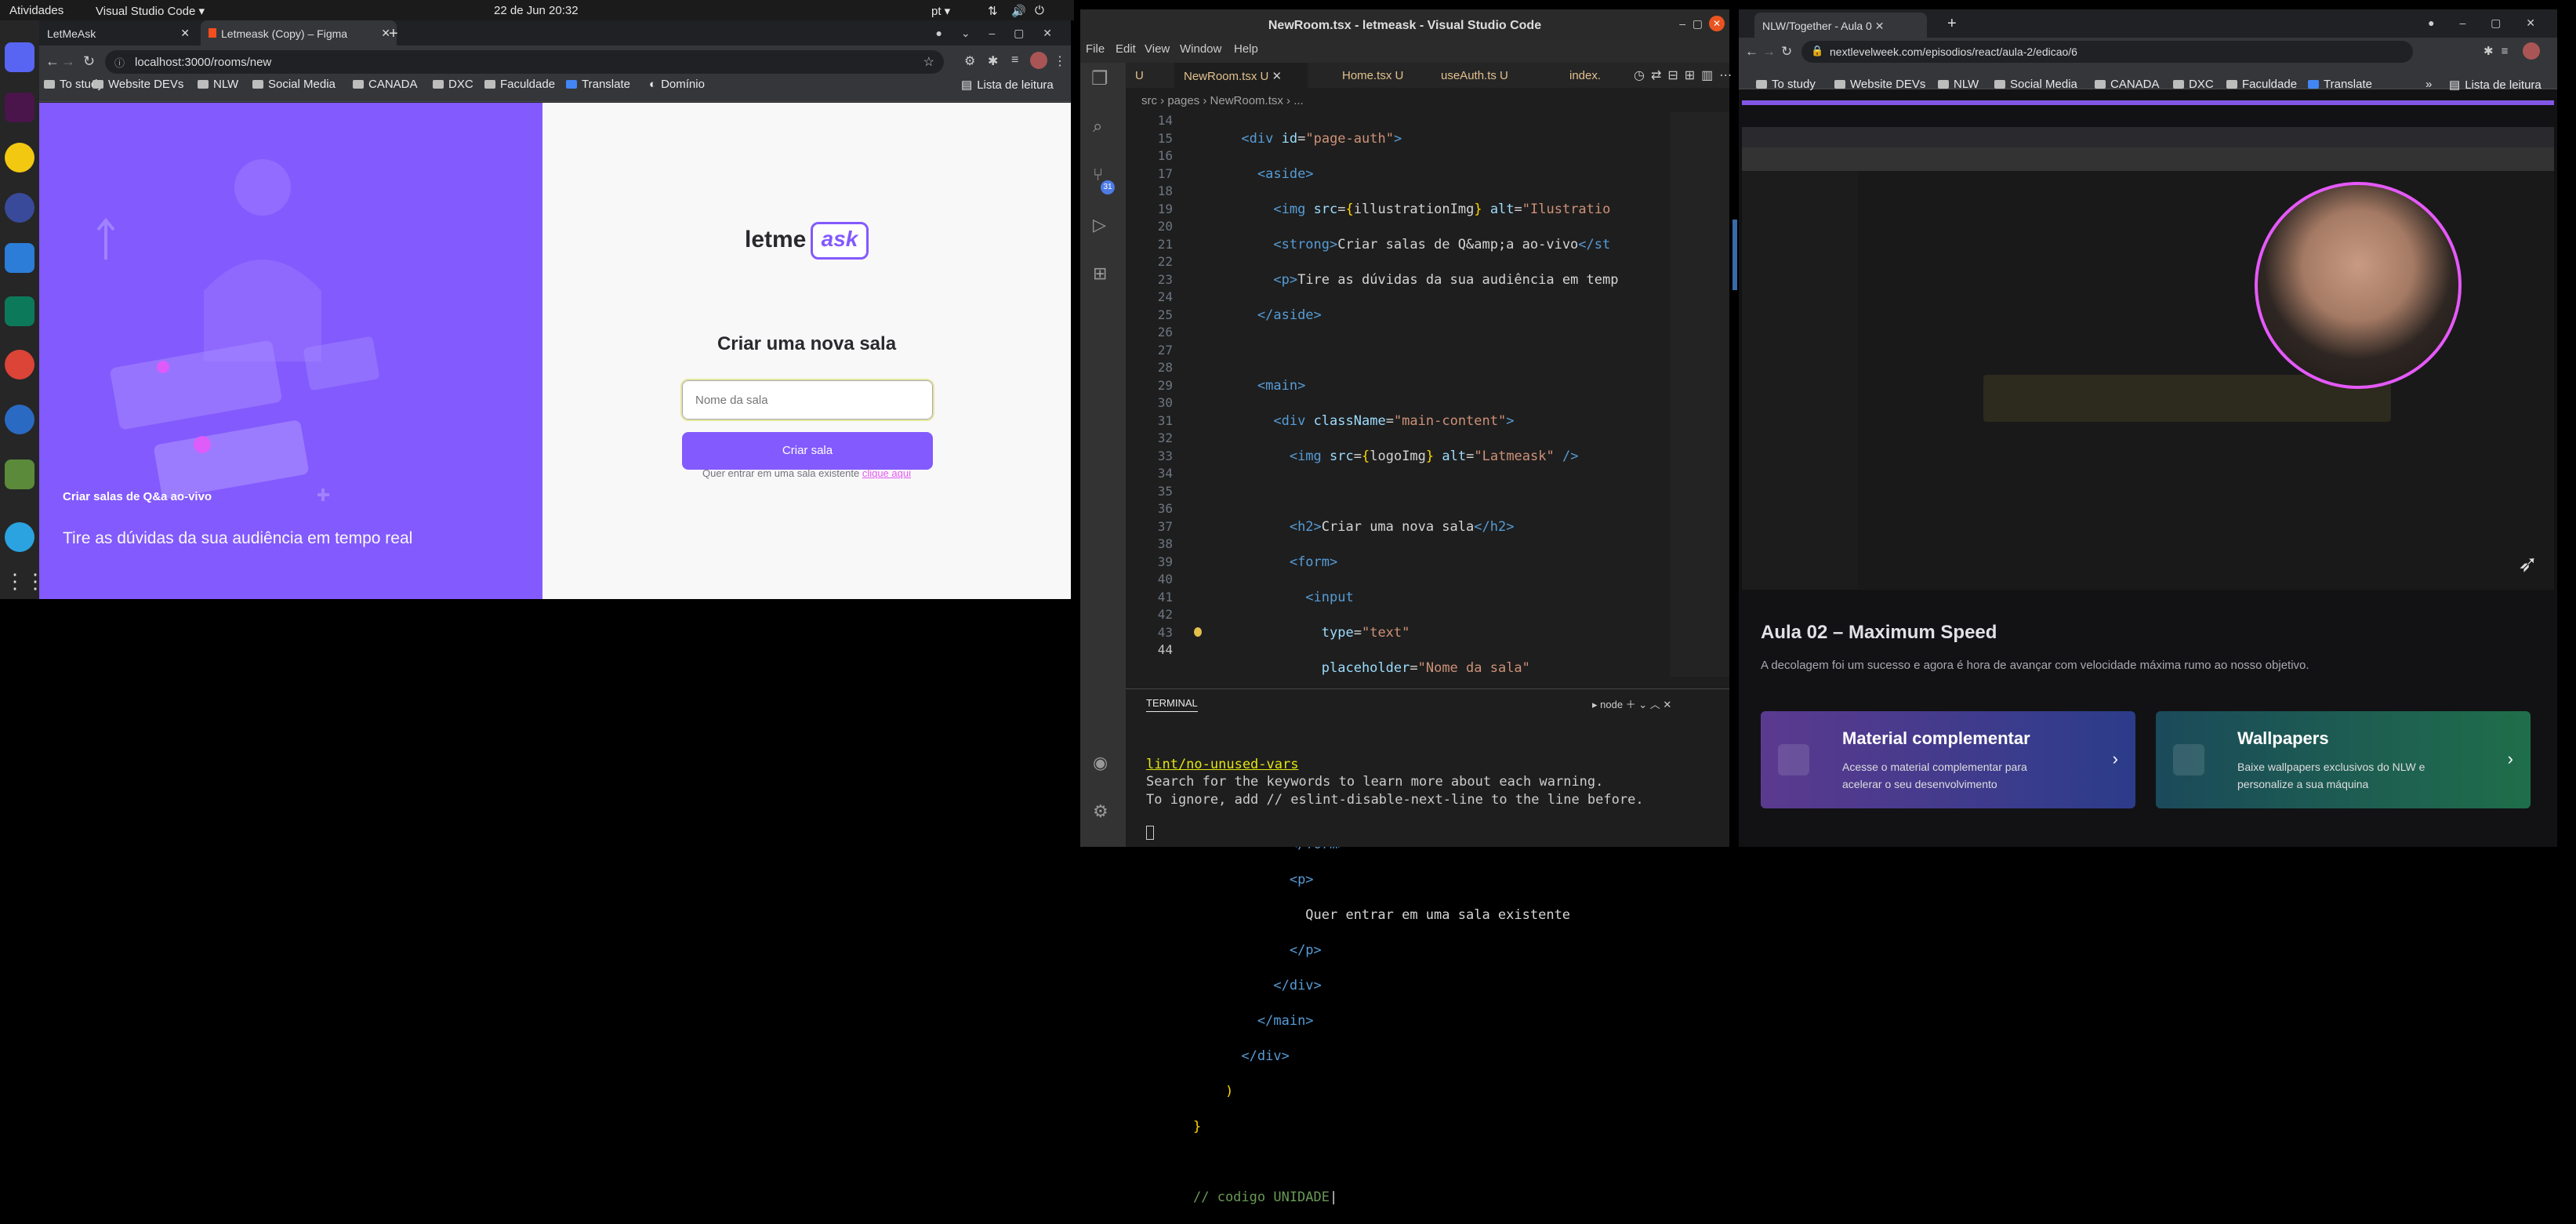 This screenshot has height=1224, width=2576. What do you see at coordinates (19, 537) in the screenshot?
I see `telegram-icon` at bounding box center [19, 537].